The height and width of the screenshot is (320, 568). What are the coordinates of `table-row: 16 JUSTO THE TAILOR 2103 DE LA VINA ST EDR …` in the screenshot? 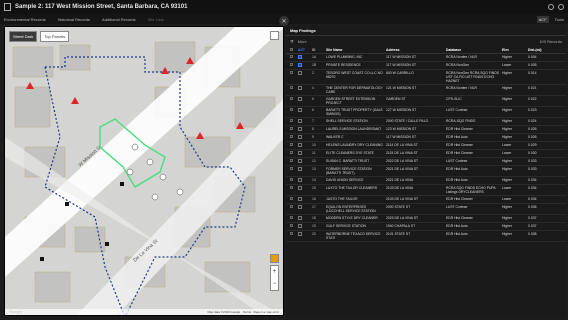 It's located at (426, 200).